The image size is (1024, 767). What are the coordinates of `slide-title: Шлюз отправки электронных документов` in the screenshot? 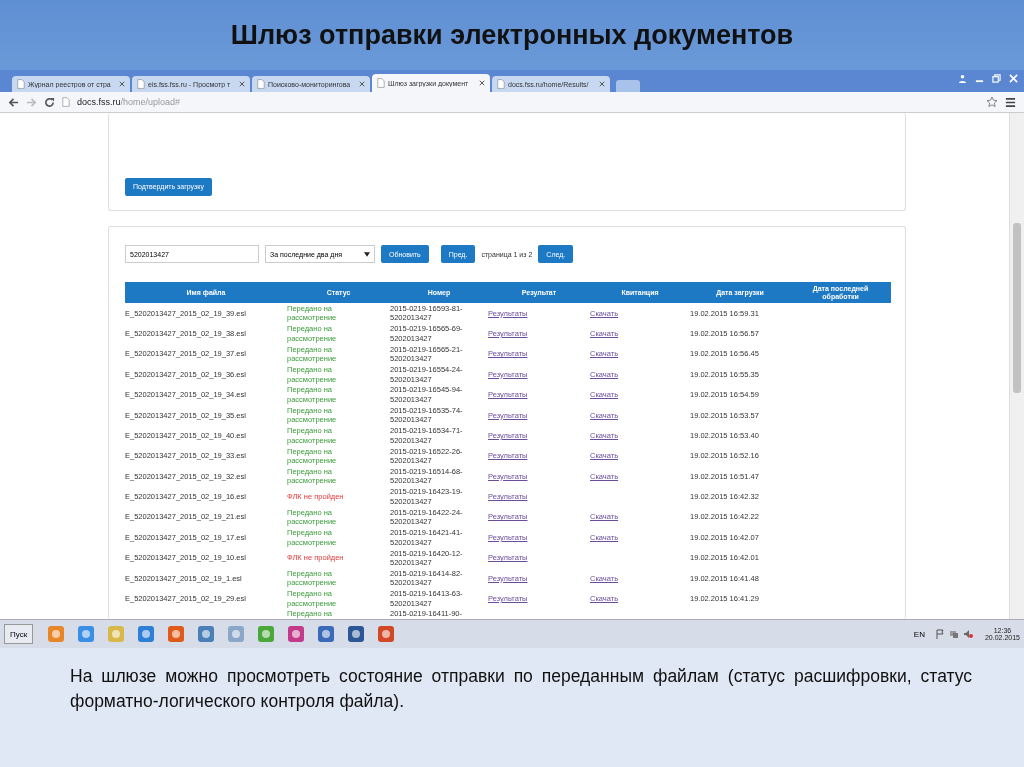 It's located at (512, 35).